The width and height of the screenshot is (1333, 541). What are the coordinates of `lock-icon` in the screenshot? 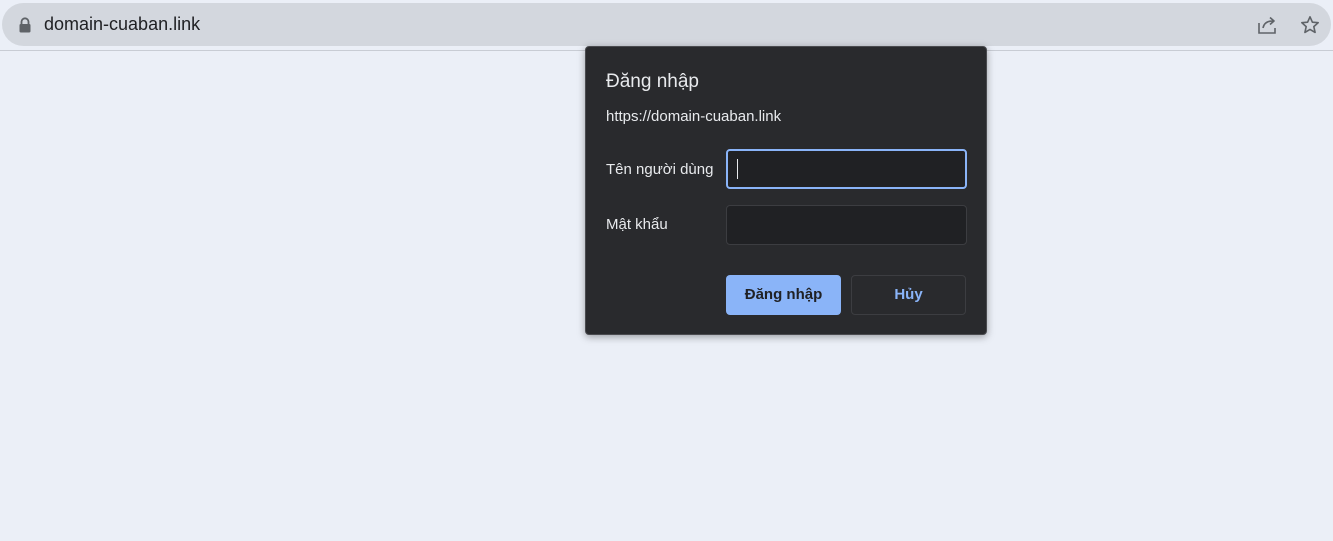 It's located at (25, 25).